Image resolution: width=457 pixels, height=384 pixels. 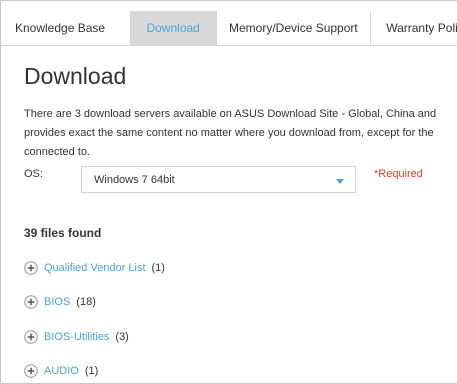 What do you see at coordinates (86, 302) in the screenshot?
I see `category-count: (18)` at bounding box center [86, 302].